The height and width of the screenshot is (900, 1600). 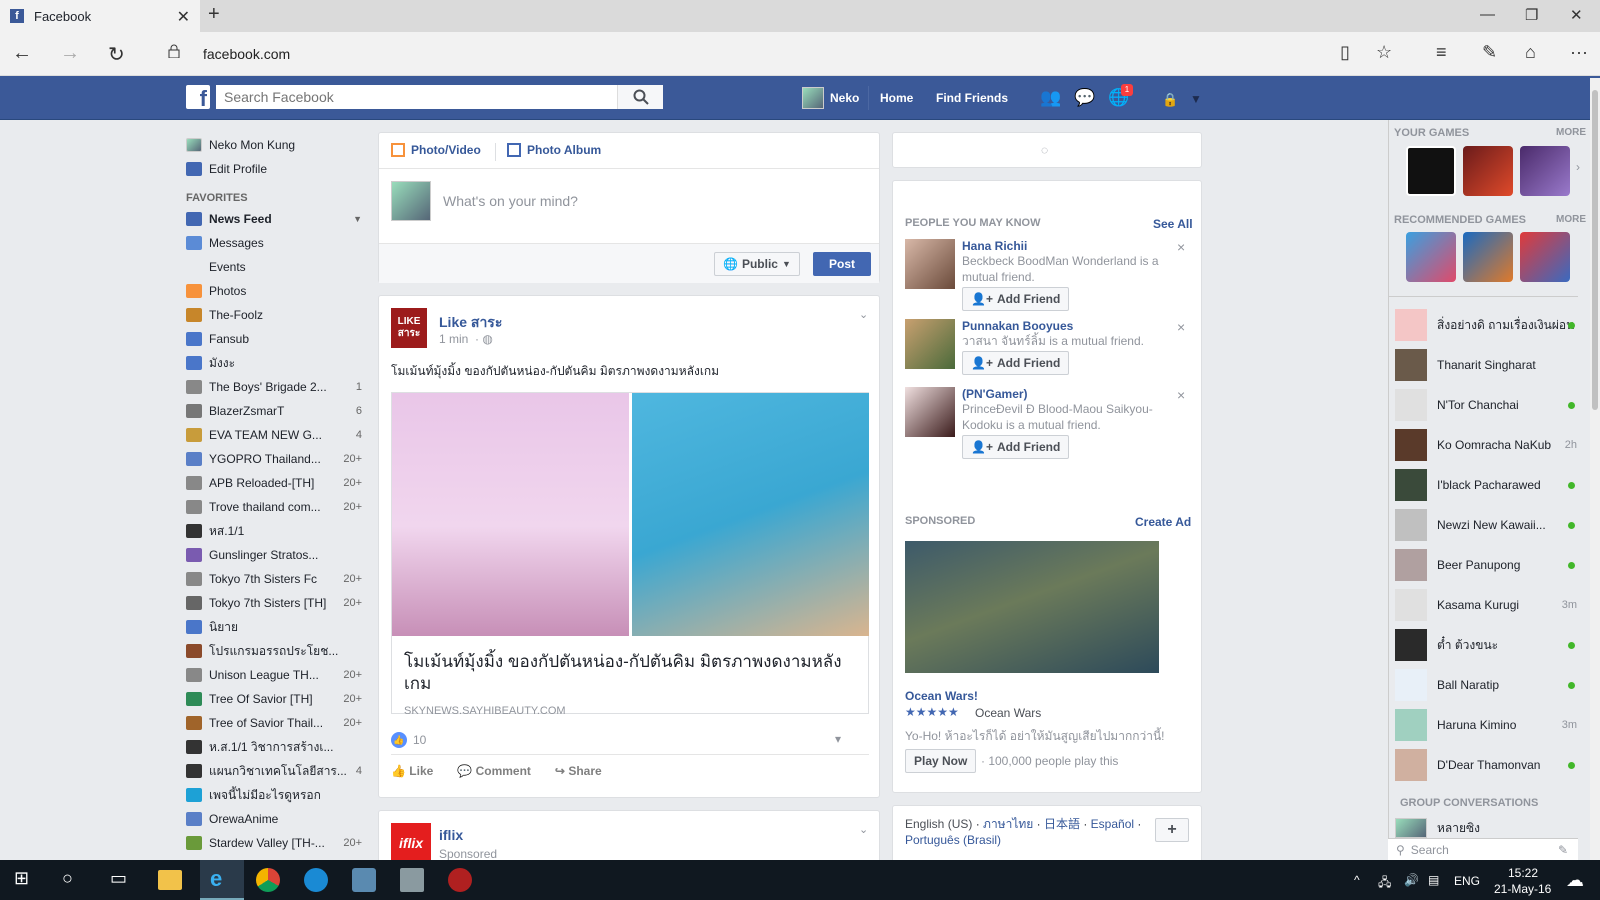 I want to click on lang-portuguese-link: Português (Brasil), so click(x=953, y=840).